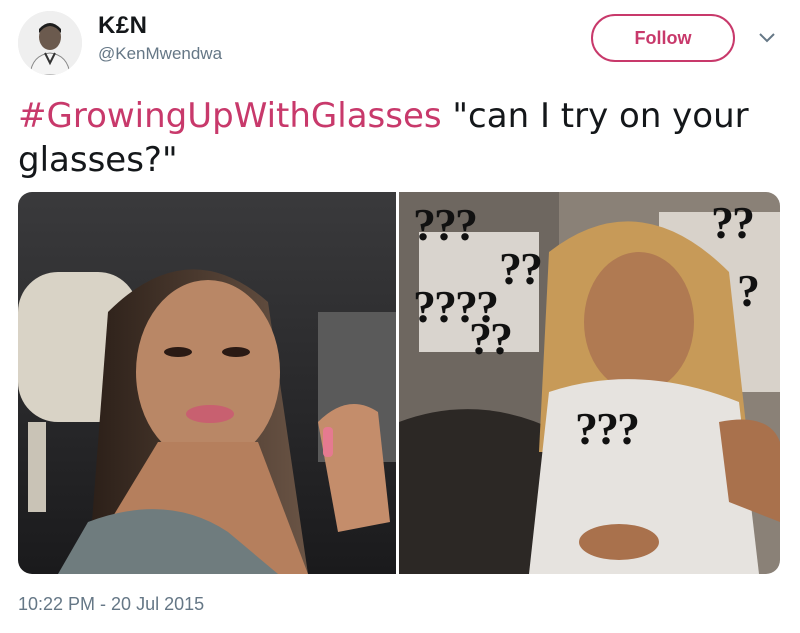  I want to click on hashtag-link: #GrowingUpWithGlasses, so click(230, 116).